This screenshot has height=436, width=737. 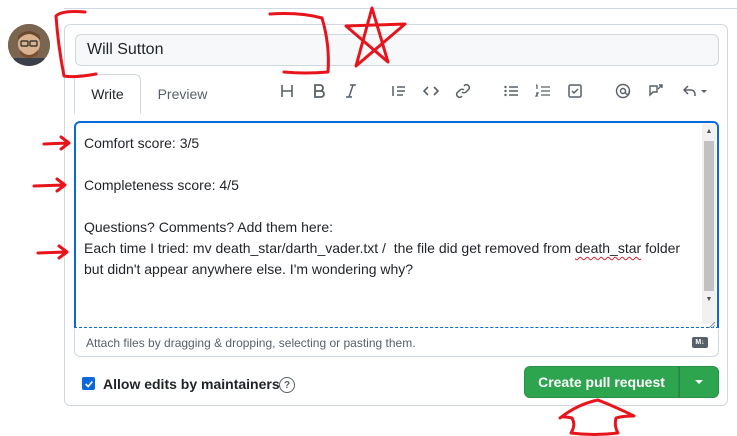 I want to click on italic-icon, so click(x=351, y=91).